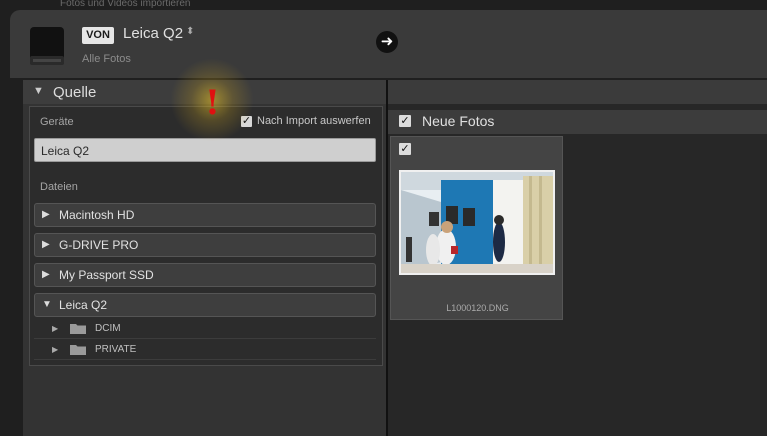 The image size is (767, 436). I want to click on photo-cell: ✓ L1000120.DNG, so click(476, 228).